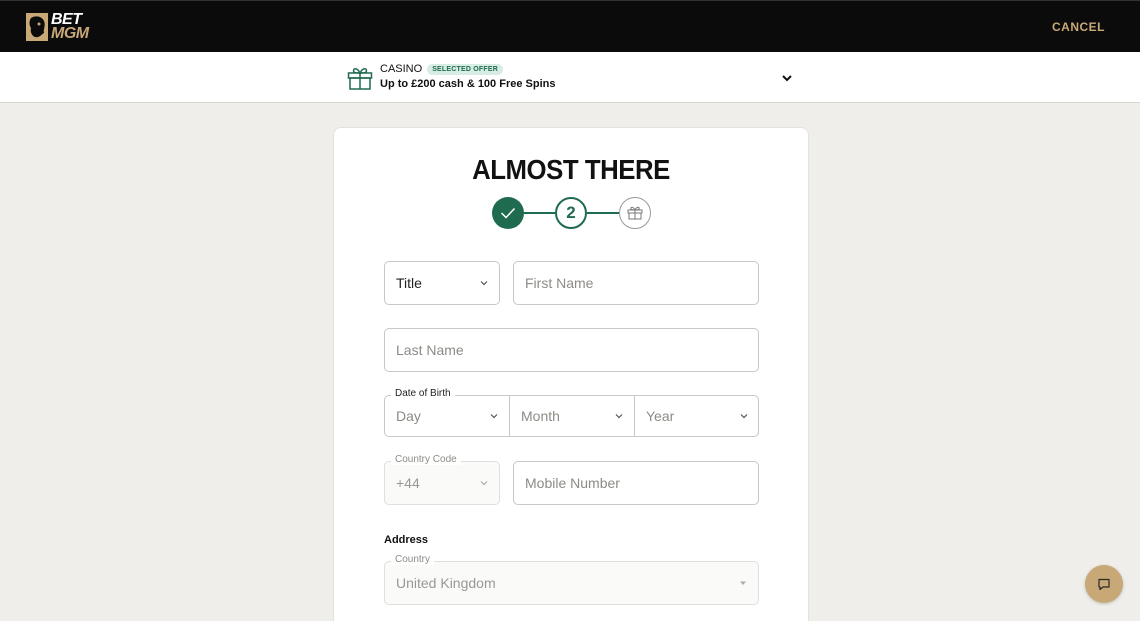 The width and height of the screenshot is (1140, 621). What do you see at coordinates (636, 283) in the screenshot?
I see `first-name-field: First Name` at bounding box center [636, 283].